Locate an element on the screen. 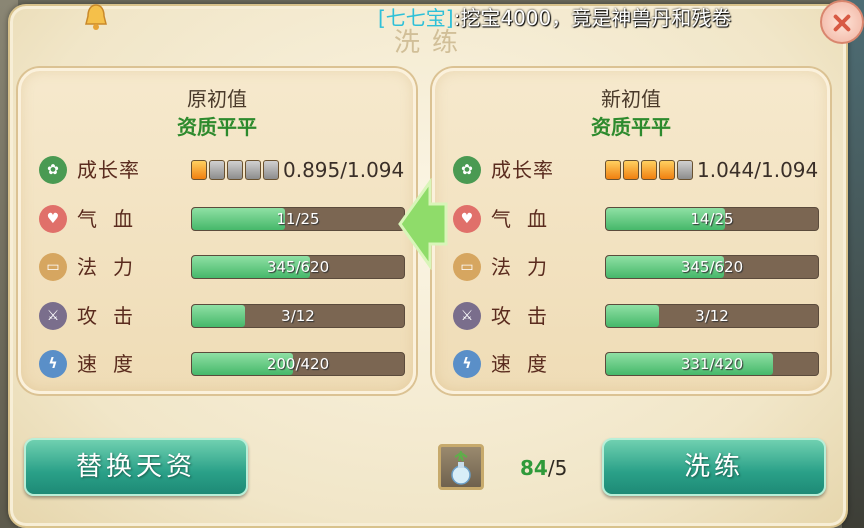  speed-row: ϟ 速度 200/420 is located at coordinates (222, 364).